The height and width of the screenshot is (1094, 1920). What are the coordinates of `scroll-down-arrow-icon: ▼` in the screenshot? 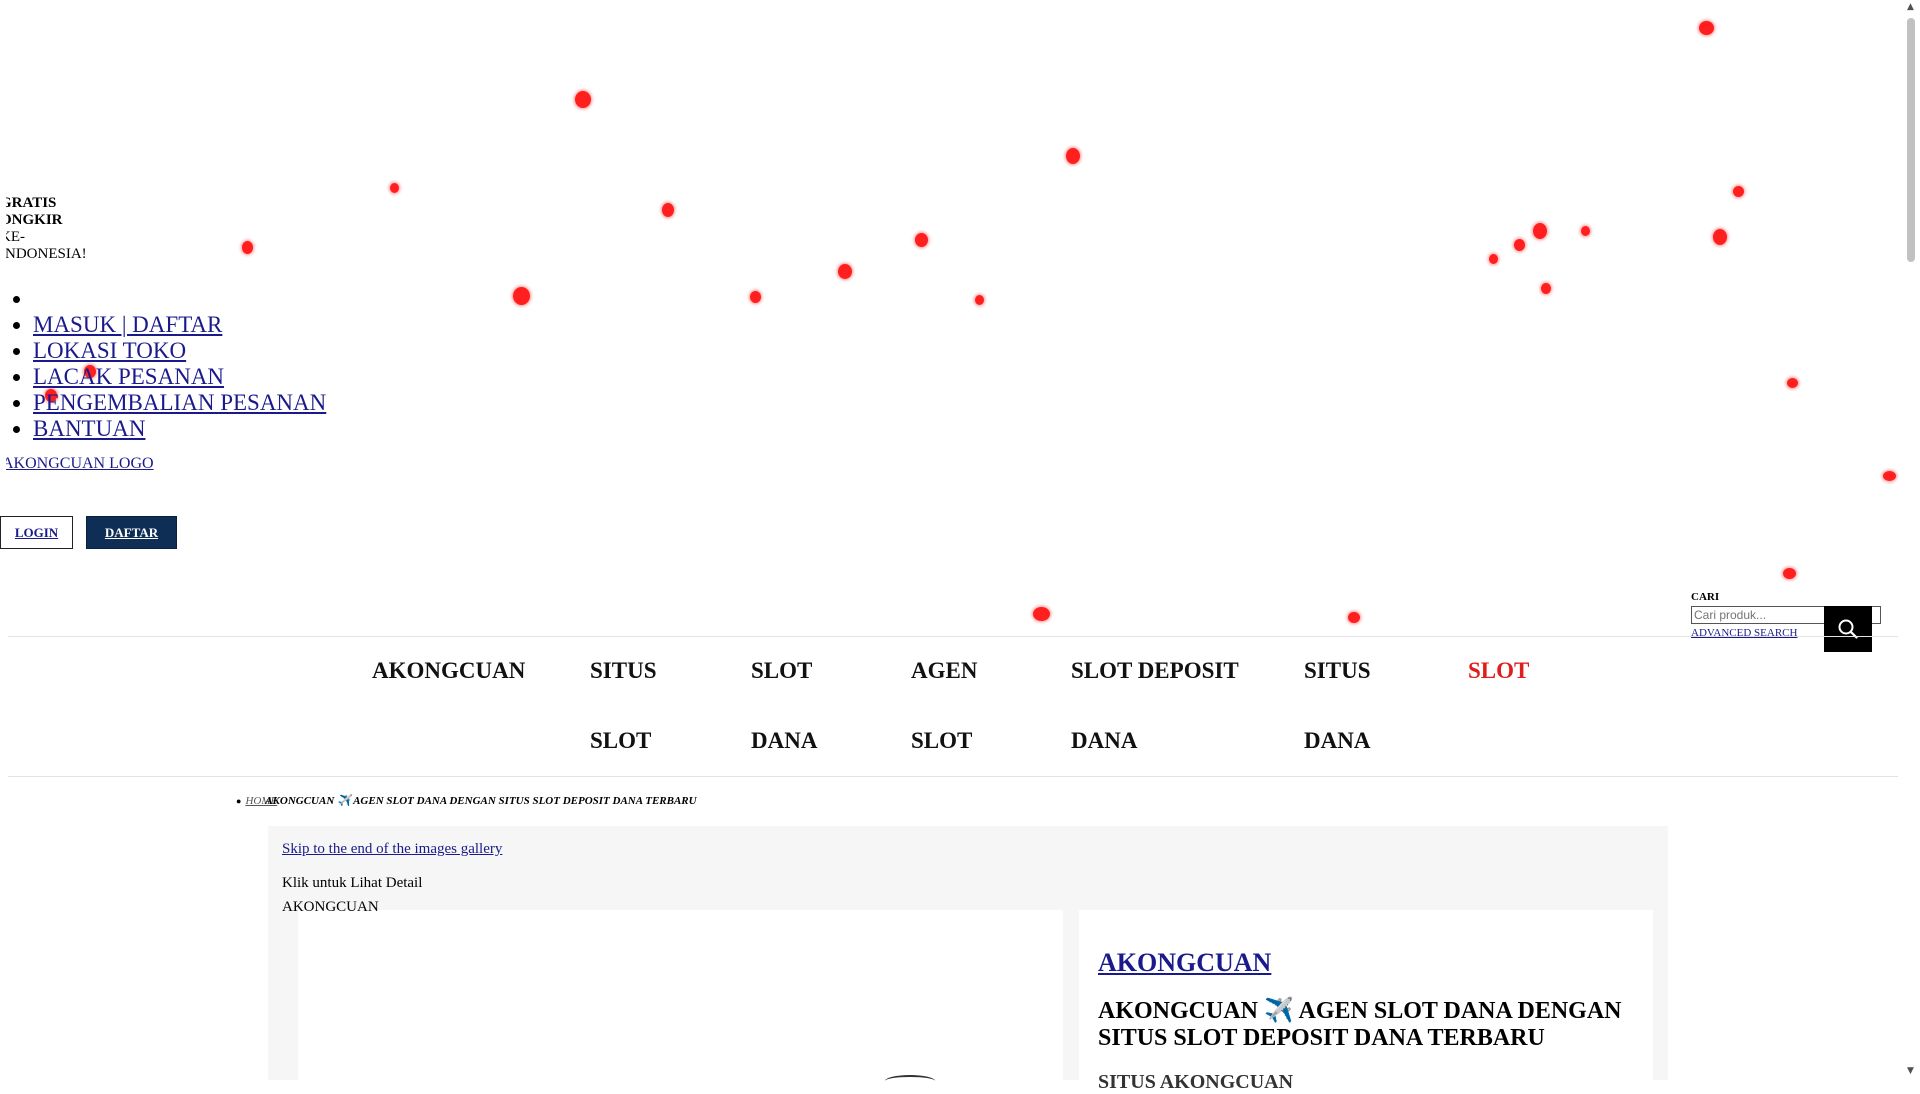 It's located at (1910, 1071).